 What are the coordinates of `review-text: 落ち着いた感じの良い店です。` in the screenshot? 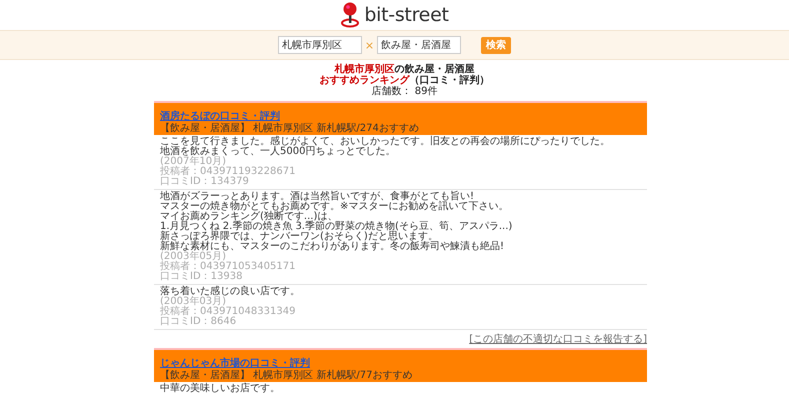 It's located at (230, 292).